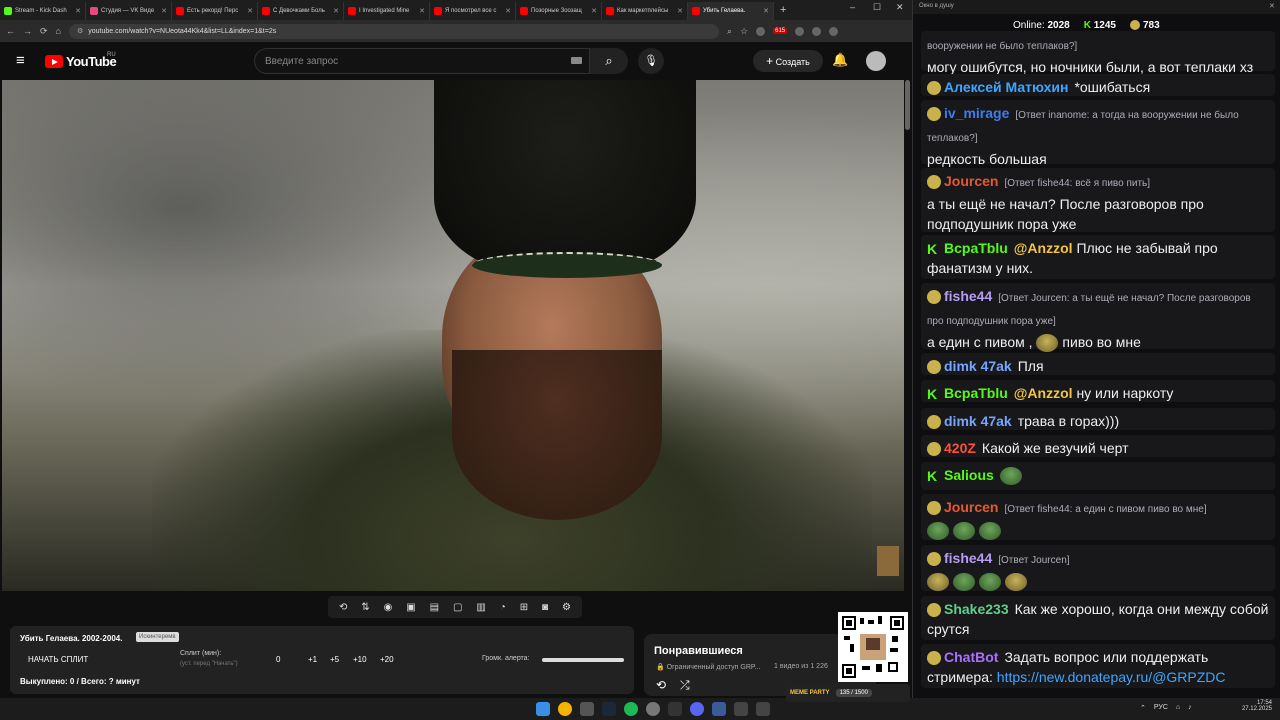  Describe the element at coordinates (1143, 708) in the screenshot. I see `tray-up-icon: ⌃` at that location.